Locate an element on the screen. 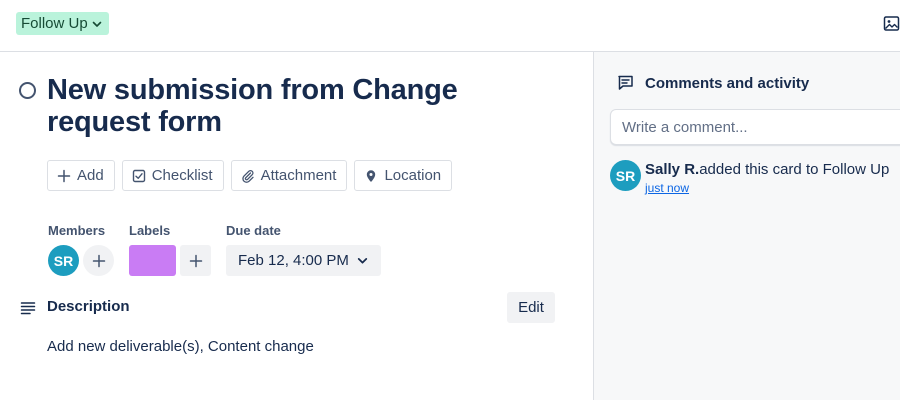 Image resolution: width=900 pixels, height=400 pixels. list-name: Follow Up is located at coordinates (54, 23).